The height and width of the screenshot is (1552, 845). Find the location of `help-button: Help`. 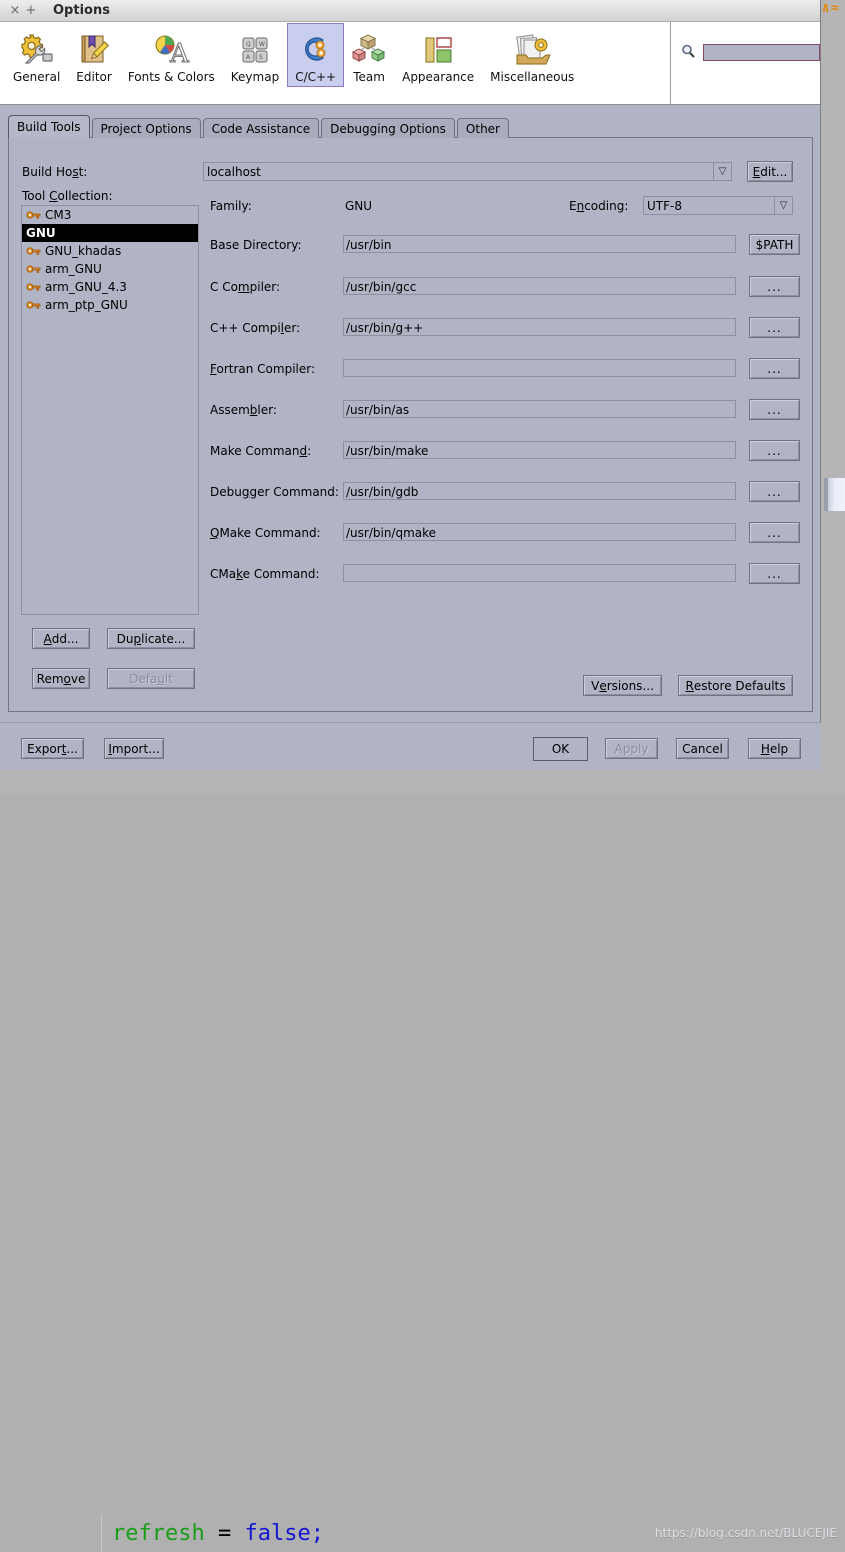

help-button: Help is located at coordinates (774, 748).